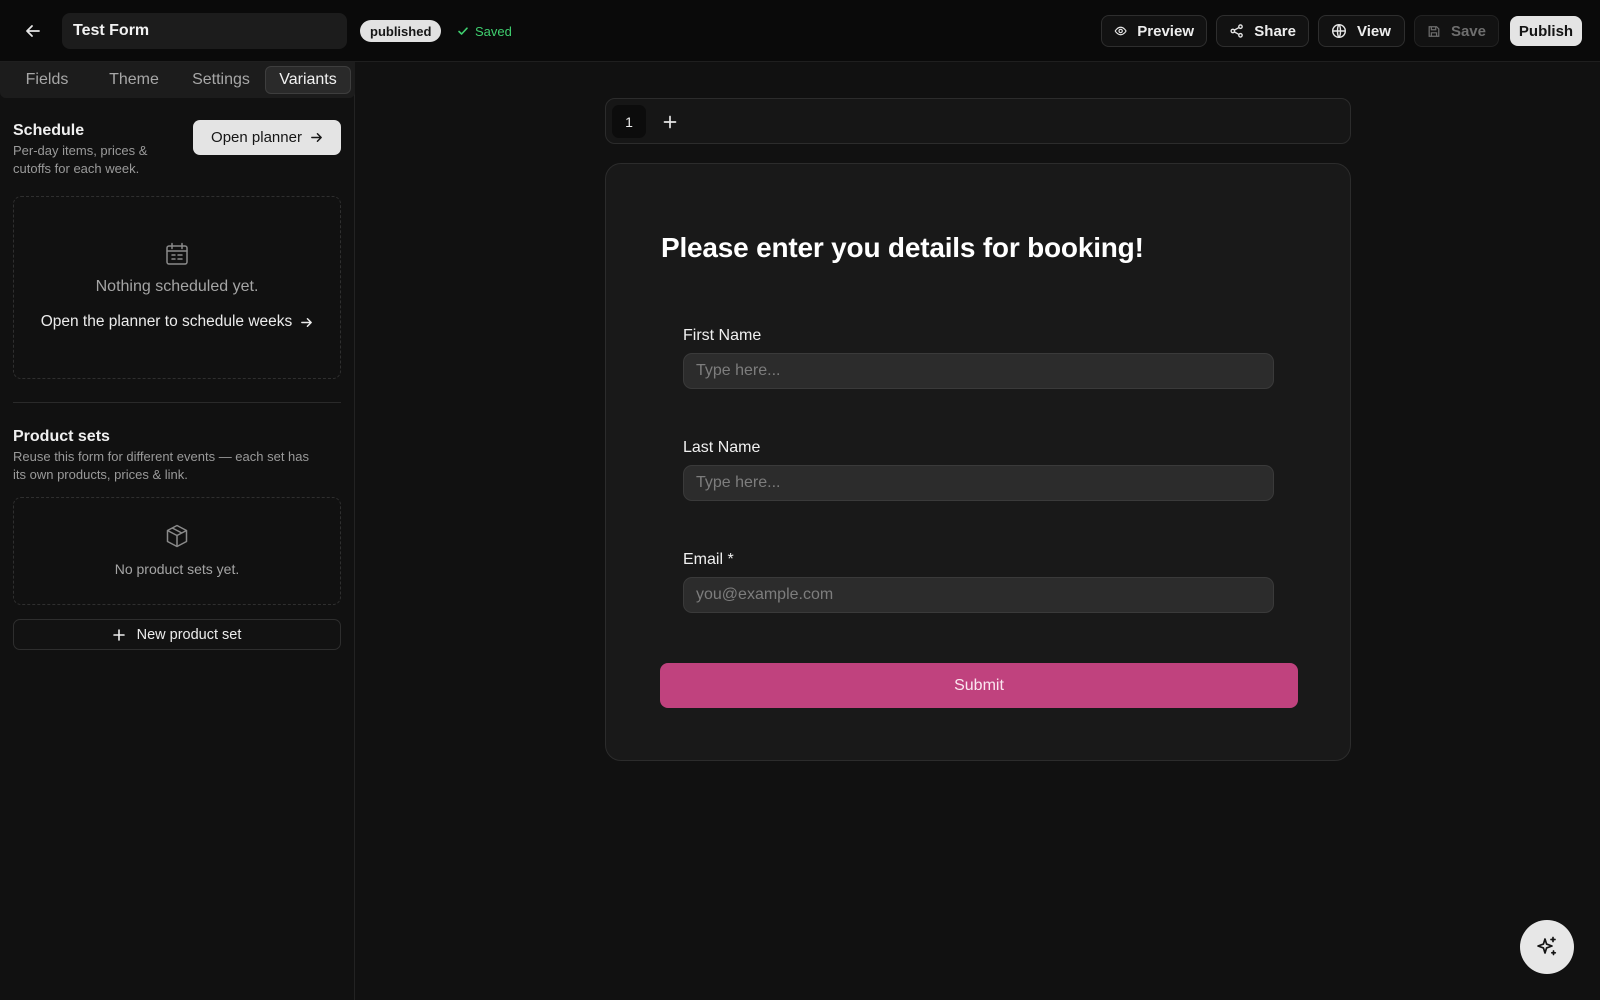 The image size is (1600, 1000). I want to click on status-badge: published, so click(401, 31).